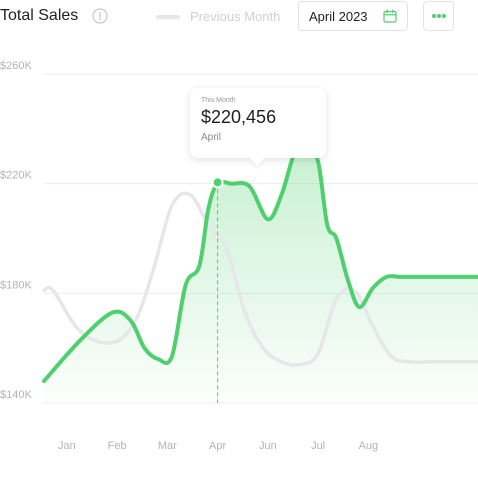  What do you see at coordinates (211, 137) in the screenshot?
I see `tooltip-month: April` at bounding box center [211, 137].